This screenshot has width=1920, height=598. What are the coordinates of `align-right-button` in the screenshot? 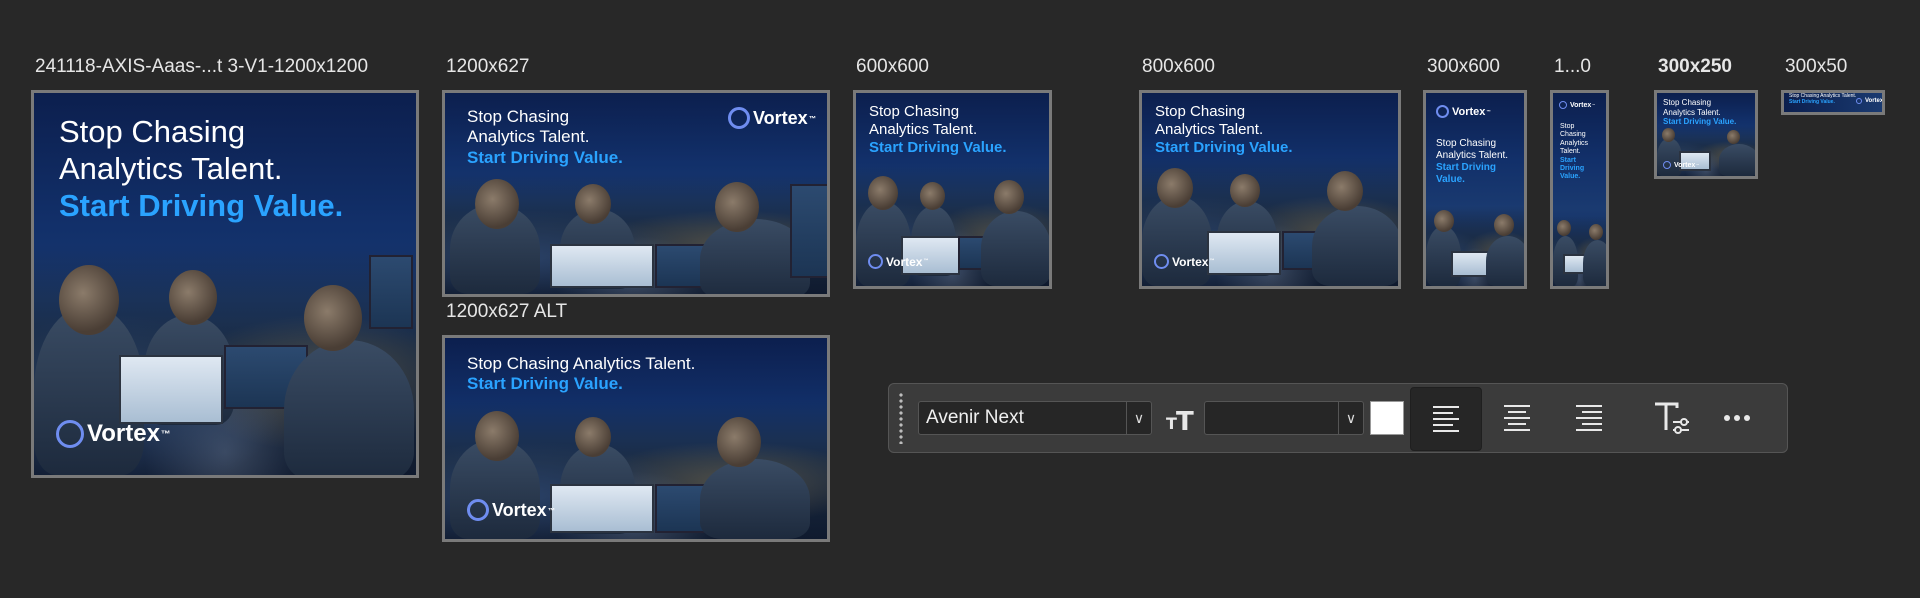 It's located at (1589, 418).